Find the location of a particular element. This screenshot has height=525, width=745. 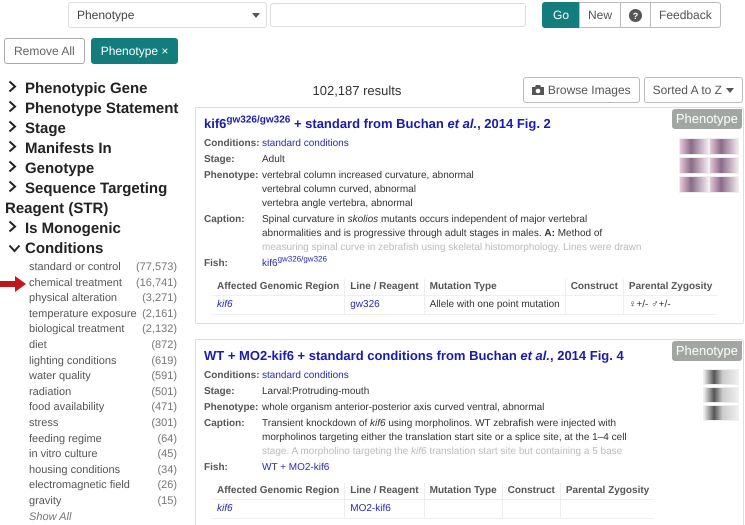

category-dropdown: Phenotype is located at coordinates (167, 15).